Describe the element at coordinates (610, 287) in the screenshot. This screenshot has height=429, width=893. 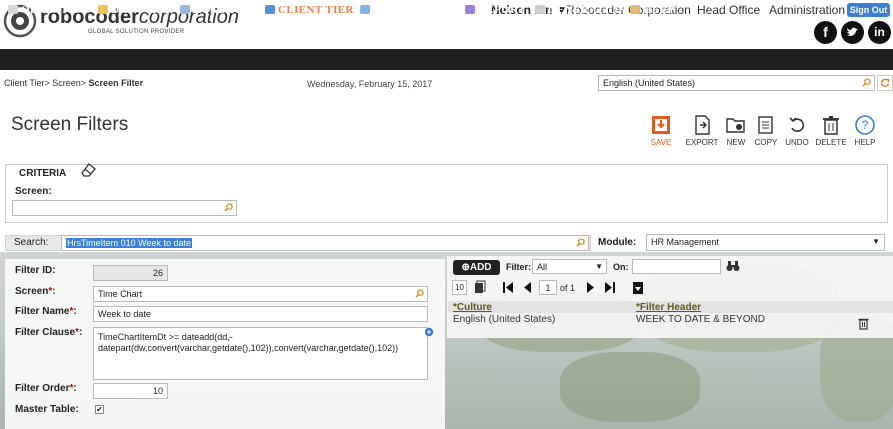
I see `last-page-icon` at that location.